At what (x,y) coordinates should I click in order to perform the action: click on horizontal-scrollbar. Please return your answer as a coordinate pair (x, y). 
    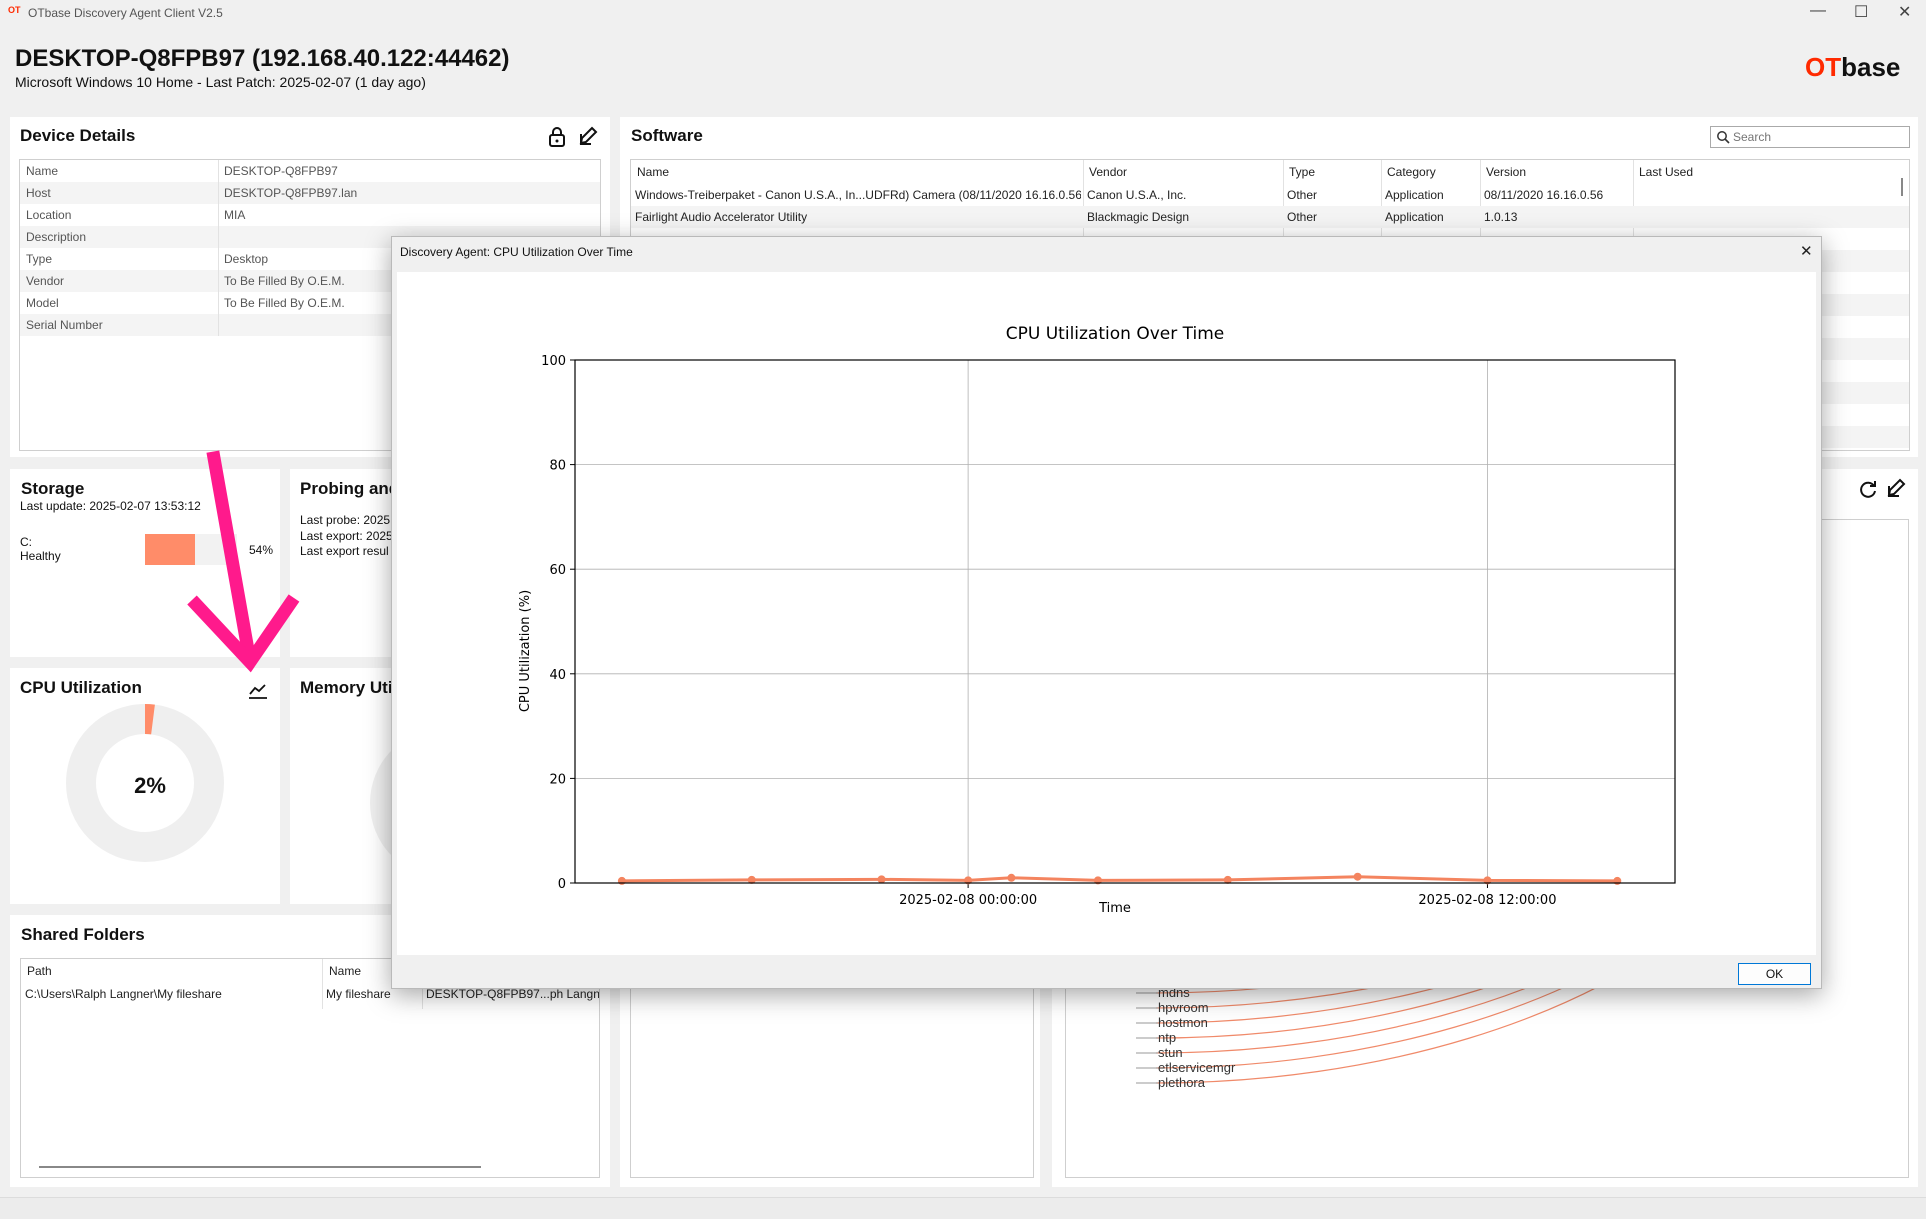
    Looking at the image, I should click on (260, 1167).